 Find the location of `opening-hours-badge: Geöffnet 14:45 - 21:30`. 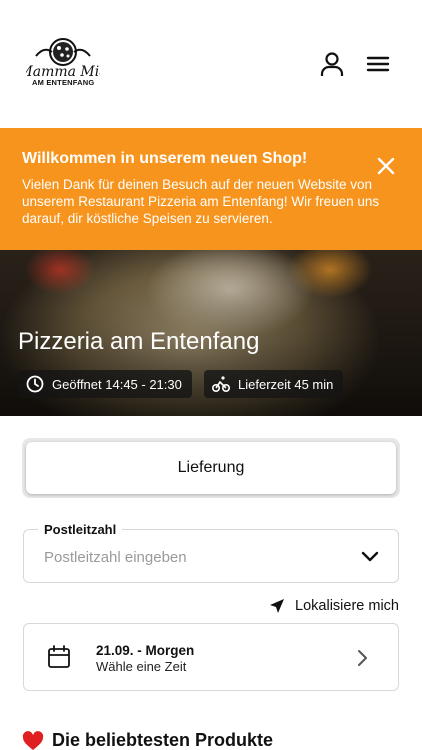

opening-hours-badge: Geöffnet 14:45 - 21:30 is located at coordinates (105, 384).